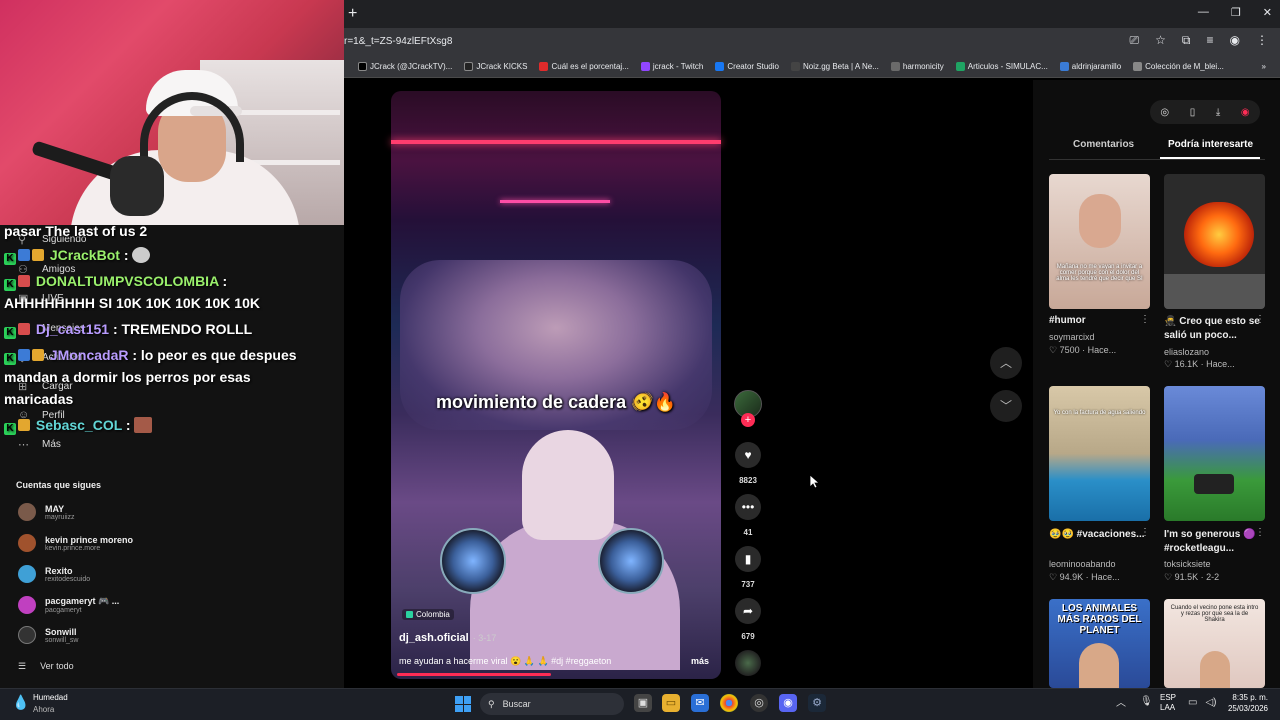 The image size is (1280, 720). I want to click on address-bar-icons: ⎚ ☆ ⧉ ≡ ◉ ⋮, so click(1199, 40).